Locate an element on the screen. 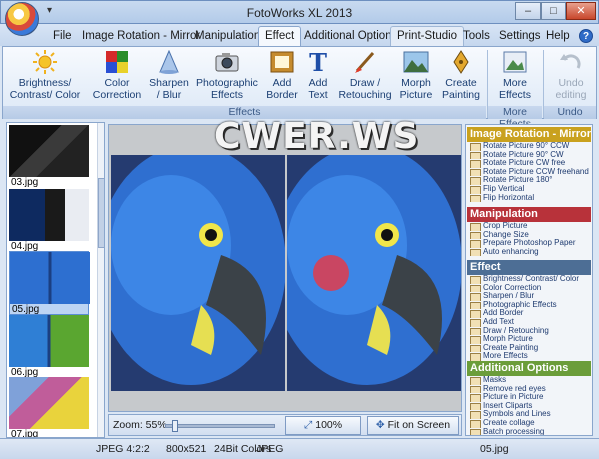  add-border-label-1: Add is located at coordinates (282, 83).